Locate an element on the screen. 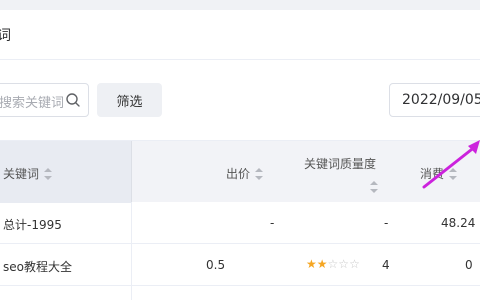  quality-cell: 4 is located at coordinates (386, 265).